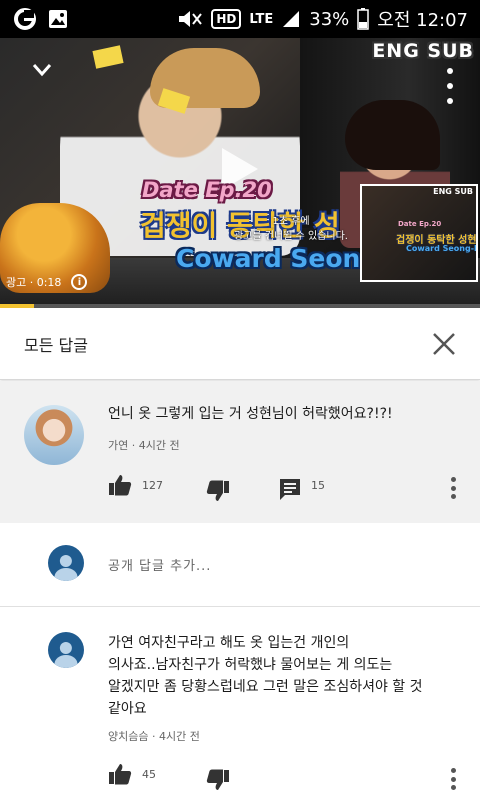 The height and width of the screenshot is (800, 480). What do you see at coordinates (450, 86) in the screenshot?
I see `video-more-options-button` at bounding box center [450, 86].